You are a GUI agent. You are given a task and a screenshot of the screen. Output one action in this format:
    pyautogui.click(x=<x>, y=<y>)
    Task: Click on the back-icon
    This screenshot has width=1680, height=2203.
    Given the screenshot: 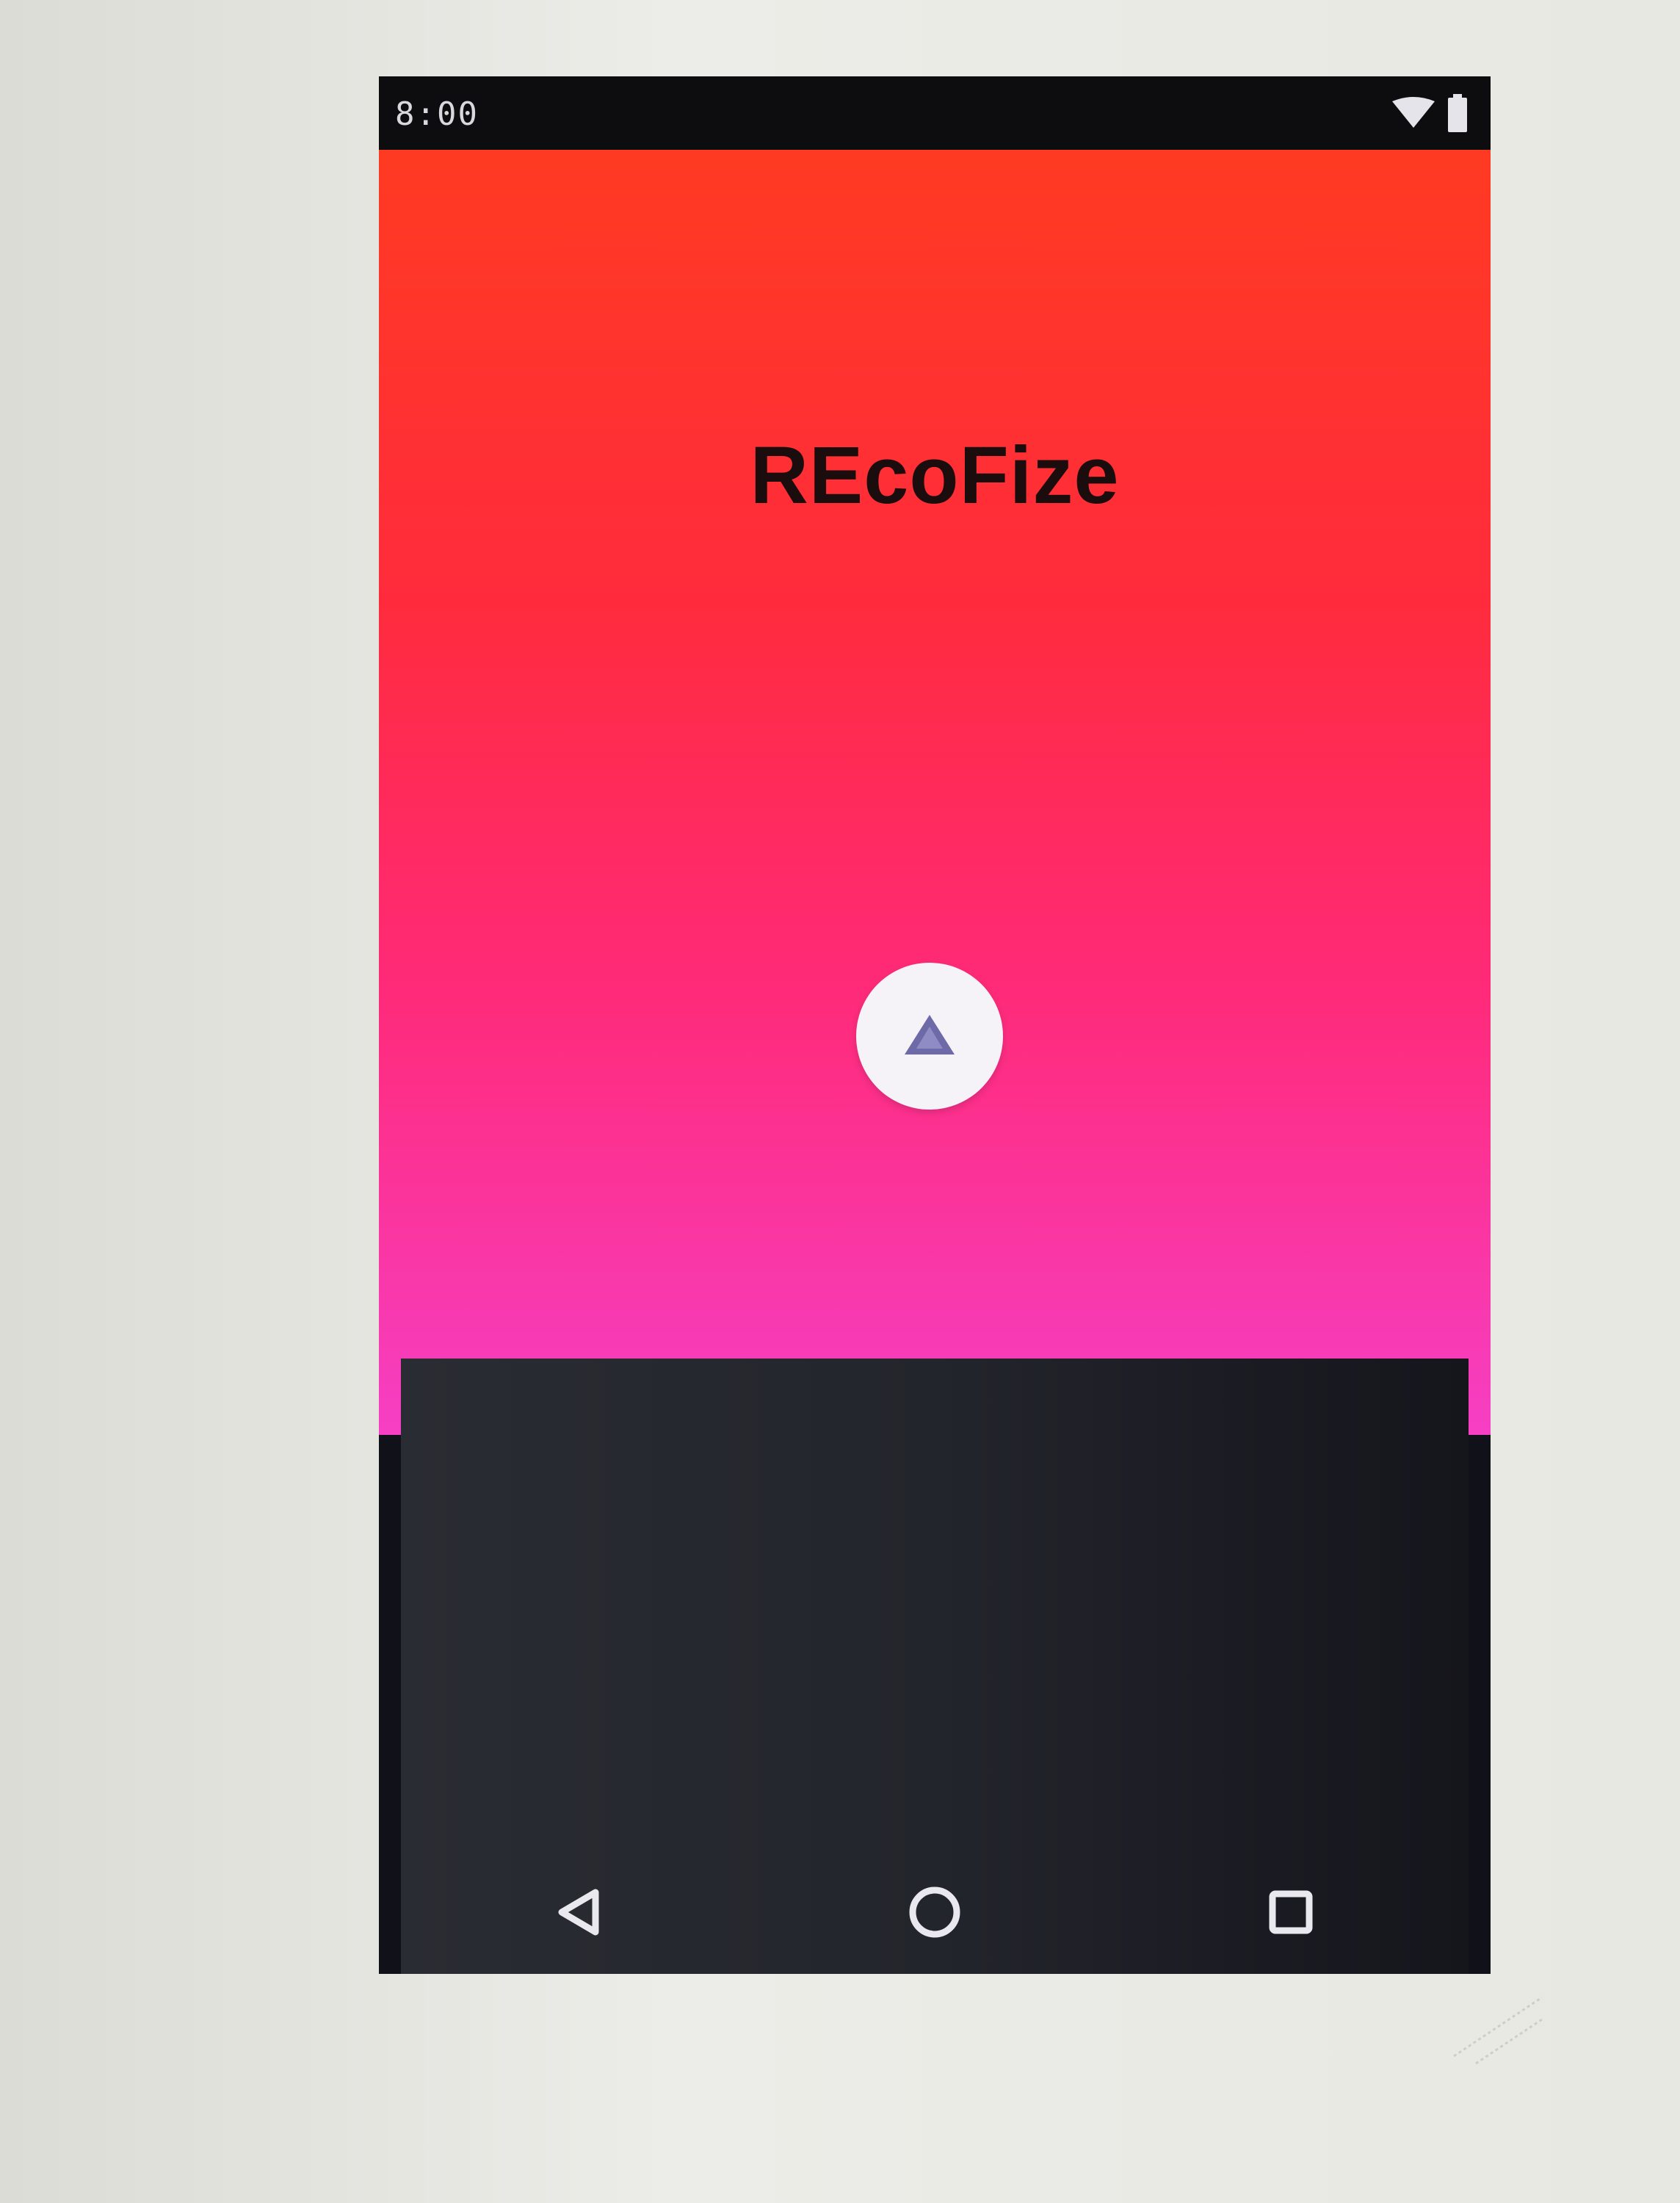 What is the action you would take?
    pyautogui.click(x=579, y=1914)
    